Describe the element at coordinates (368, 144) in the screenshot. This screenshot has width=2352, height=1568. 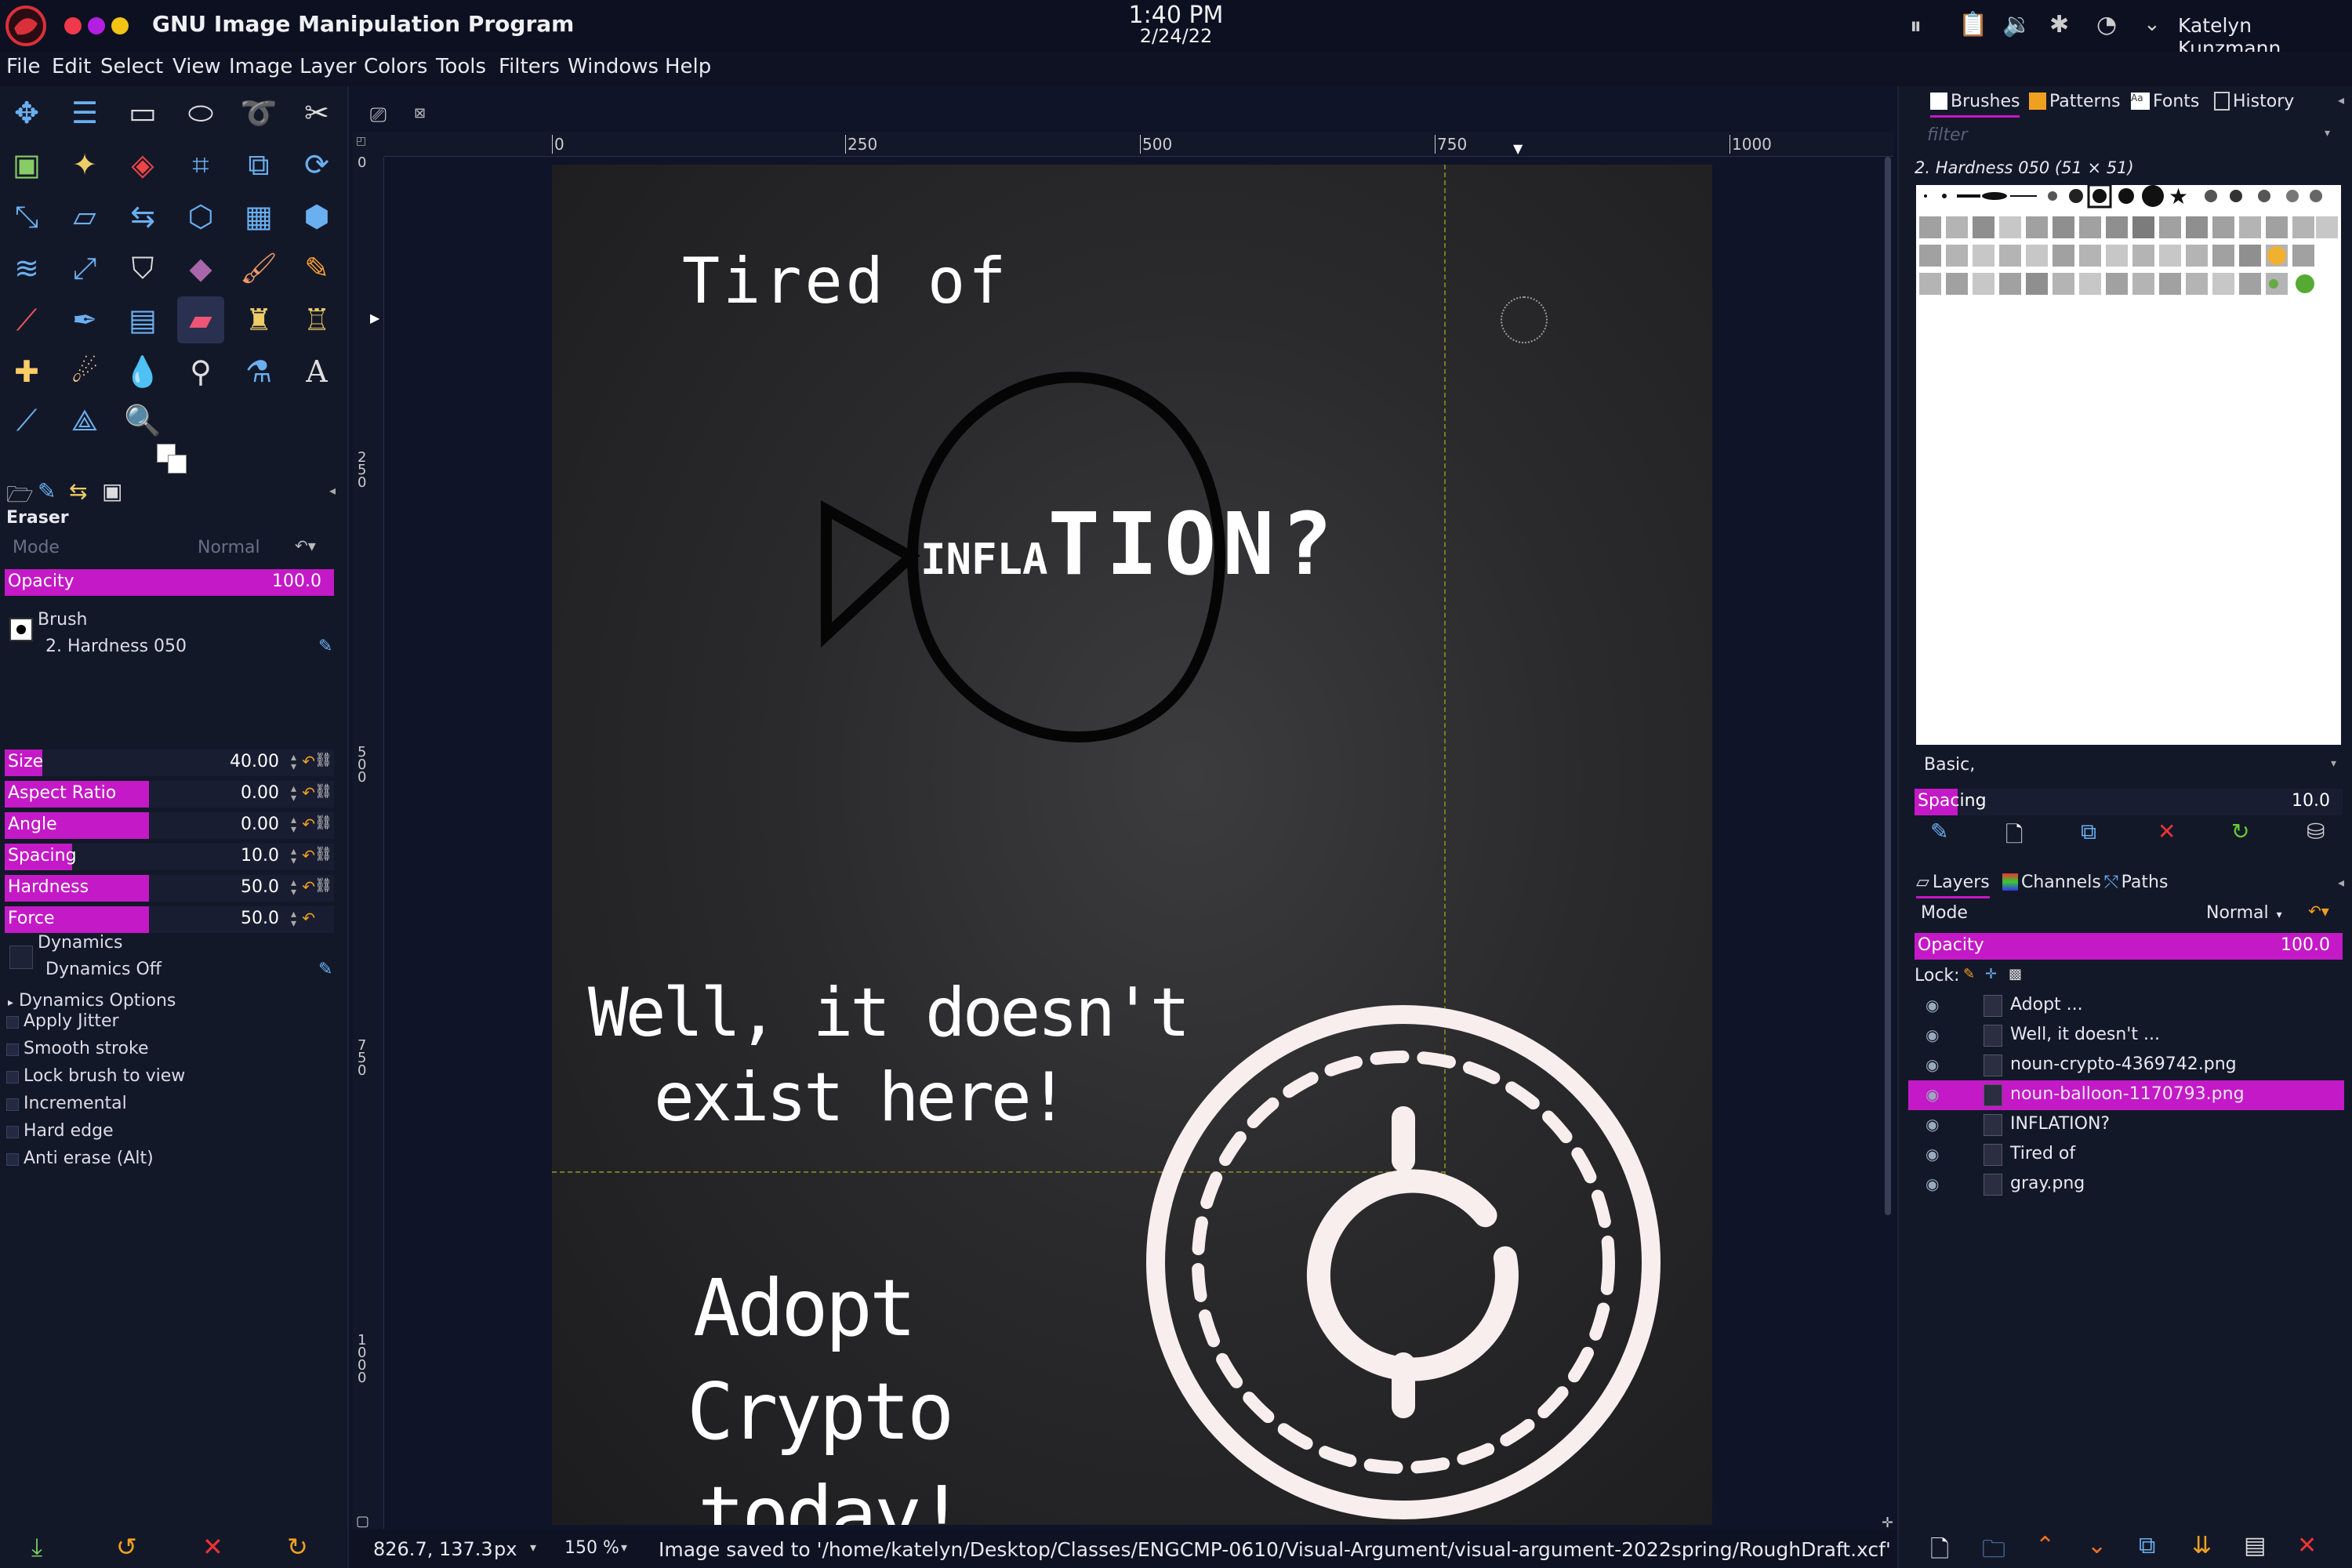
I see `ruler-corner: ◰` at that location.